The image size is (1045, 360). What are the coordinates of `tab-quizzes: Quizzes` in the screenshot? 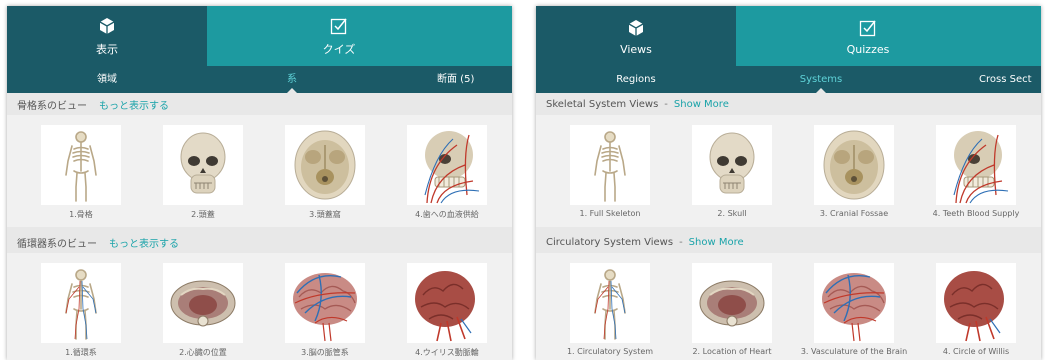 It's located at (868, 36).